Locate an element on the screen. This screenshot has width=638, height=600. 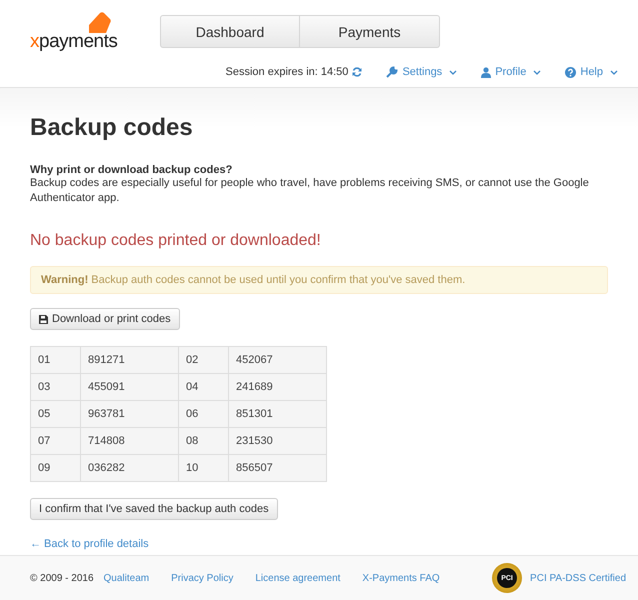
nav-menu-link: Profile is located at coordinates (511, 72).